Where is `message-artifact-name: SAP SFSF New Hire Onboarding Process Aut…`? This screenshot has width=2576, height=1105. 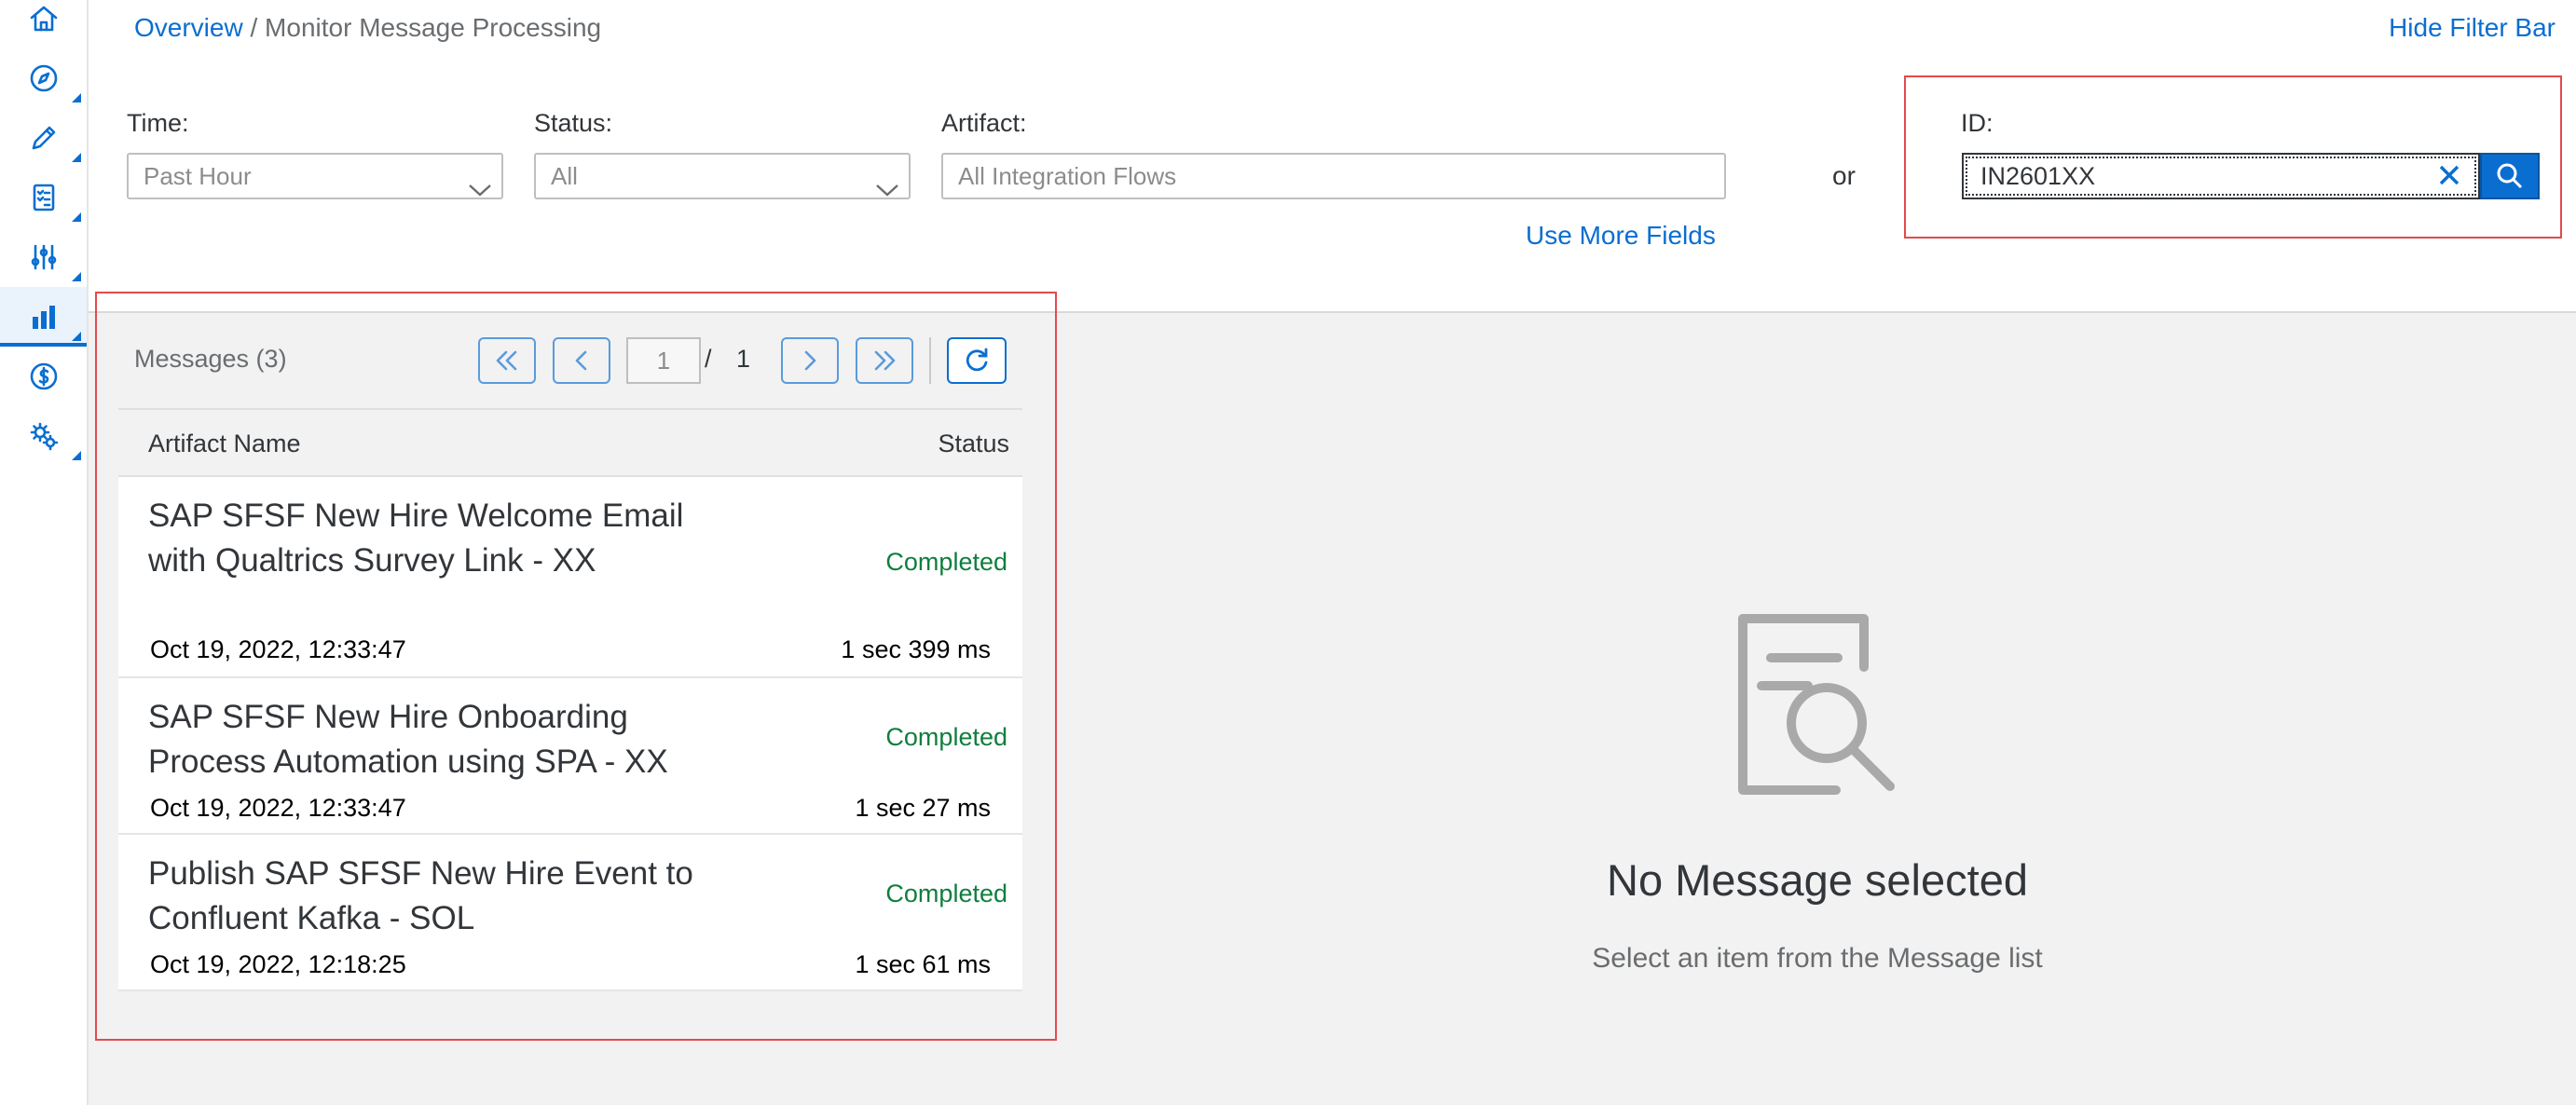
message-artifact-name: SAP SFSF New Hire Onboarding Process Aut… is located at coordinates (408, 739).